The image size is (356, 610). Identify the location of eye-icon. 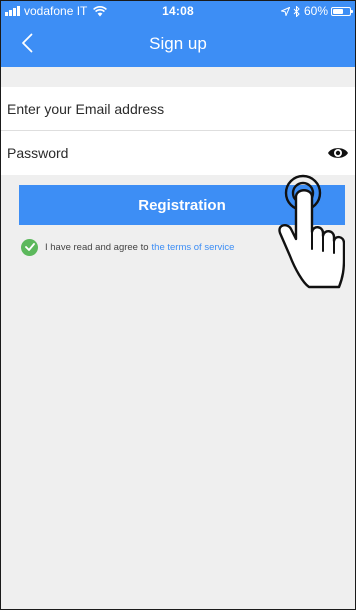
(338, 153).